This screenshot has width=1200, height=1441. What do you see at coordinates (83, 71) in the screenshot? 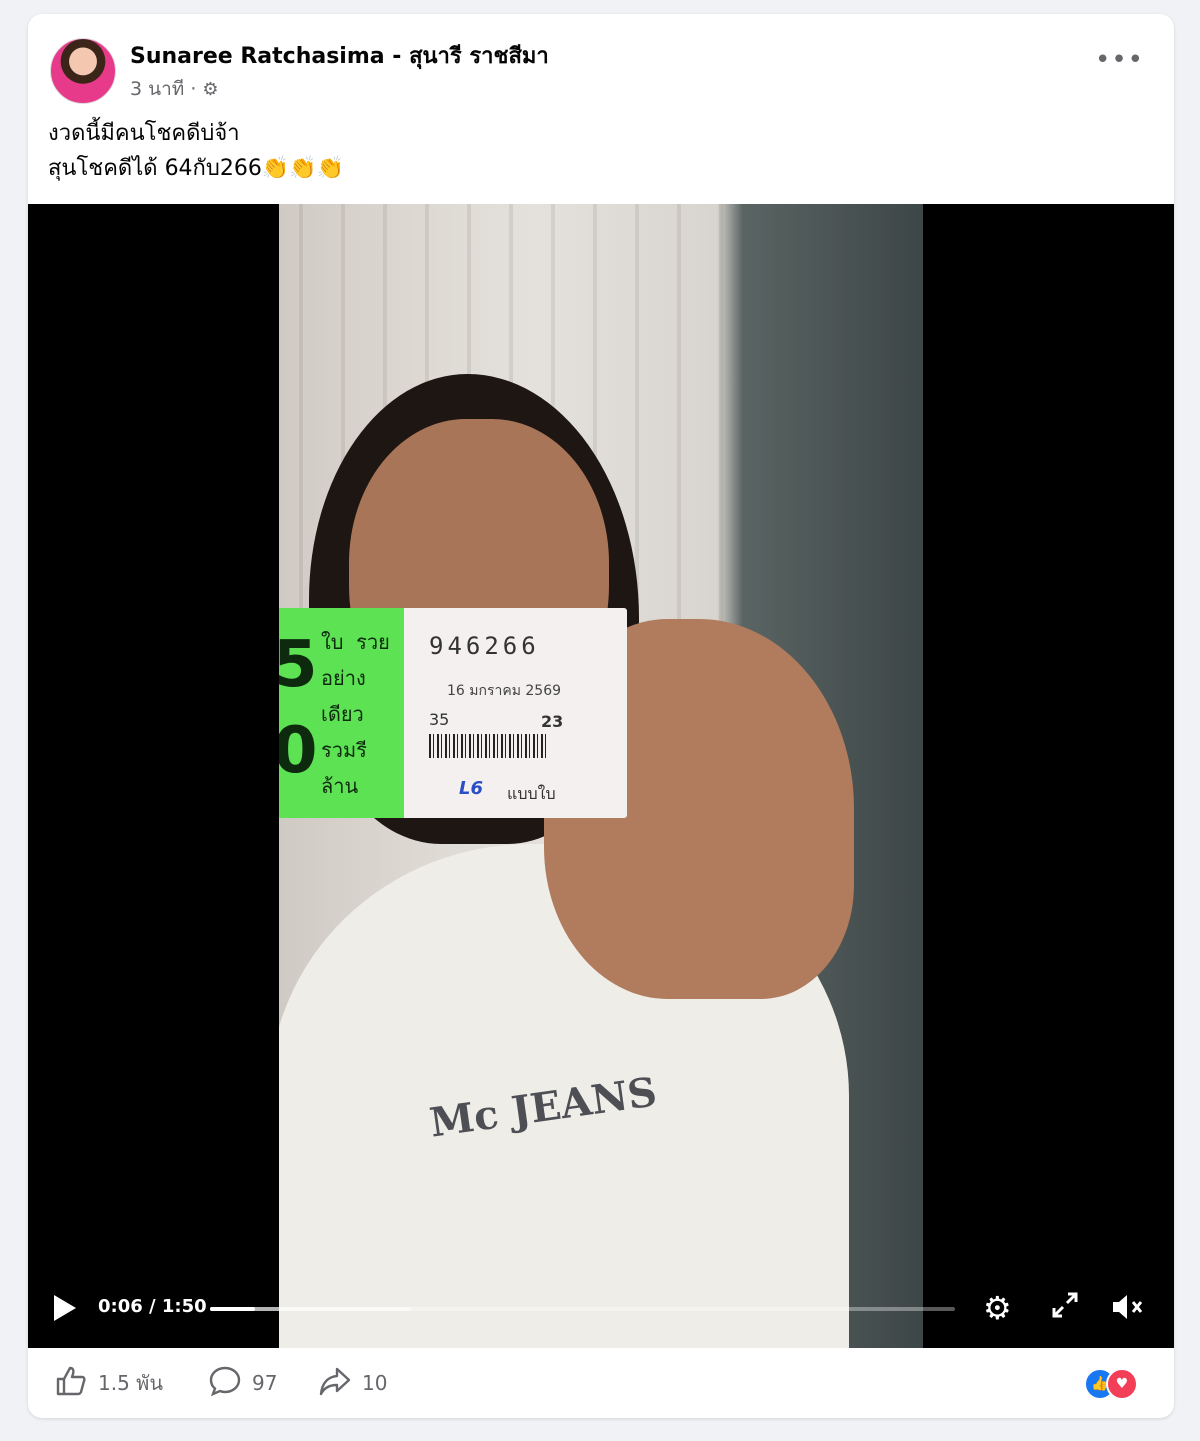
I see `author-avatar` at bounding box center [83, 71].